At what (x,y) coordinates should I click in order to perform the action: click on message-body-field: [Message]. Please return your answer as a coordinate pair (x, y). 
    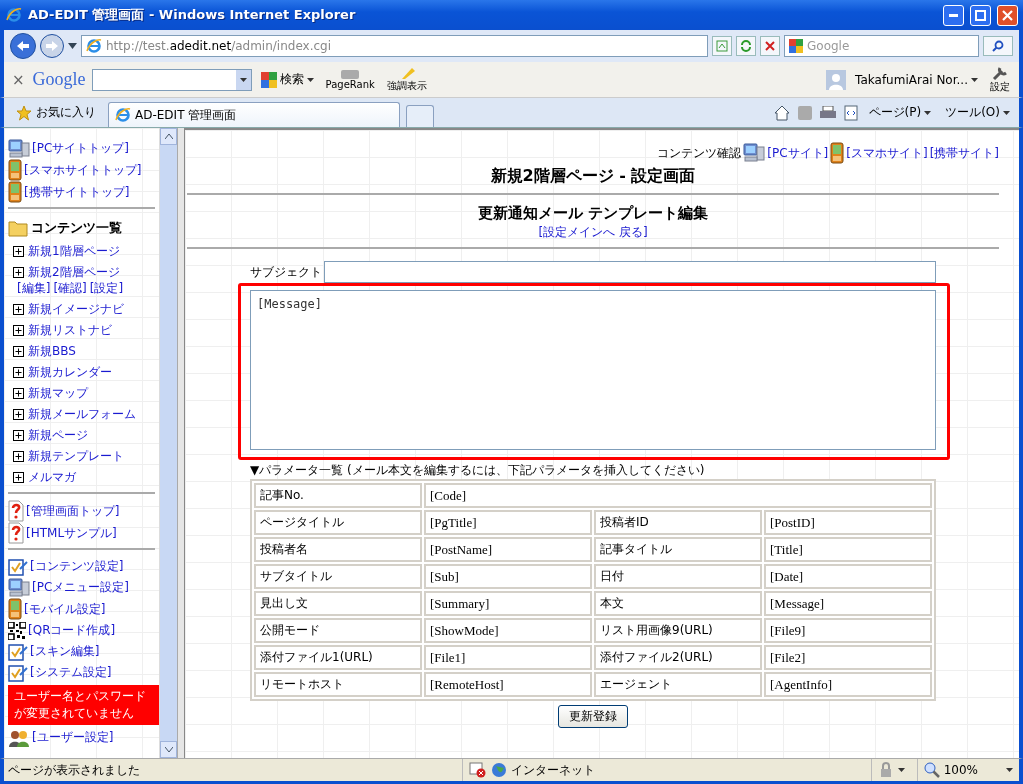
    Looking at the image, I should click on (593, 370).